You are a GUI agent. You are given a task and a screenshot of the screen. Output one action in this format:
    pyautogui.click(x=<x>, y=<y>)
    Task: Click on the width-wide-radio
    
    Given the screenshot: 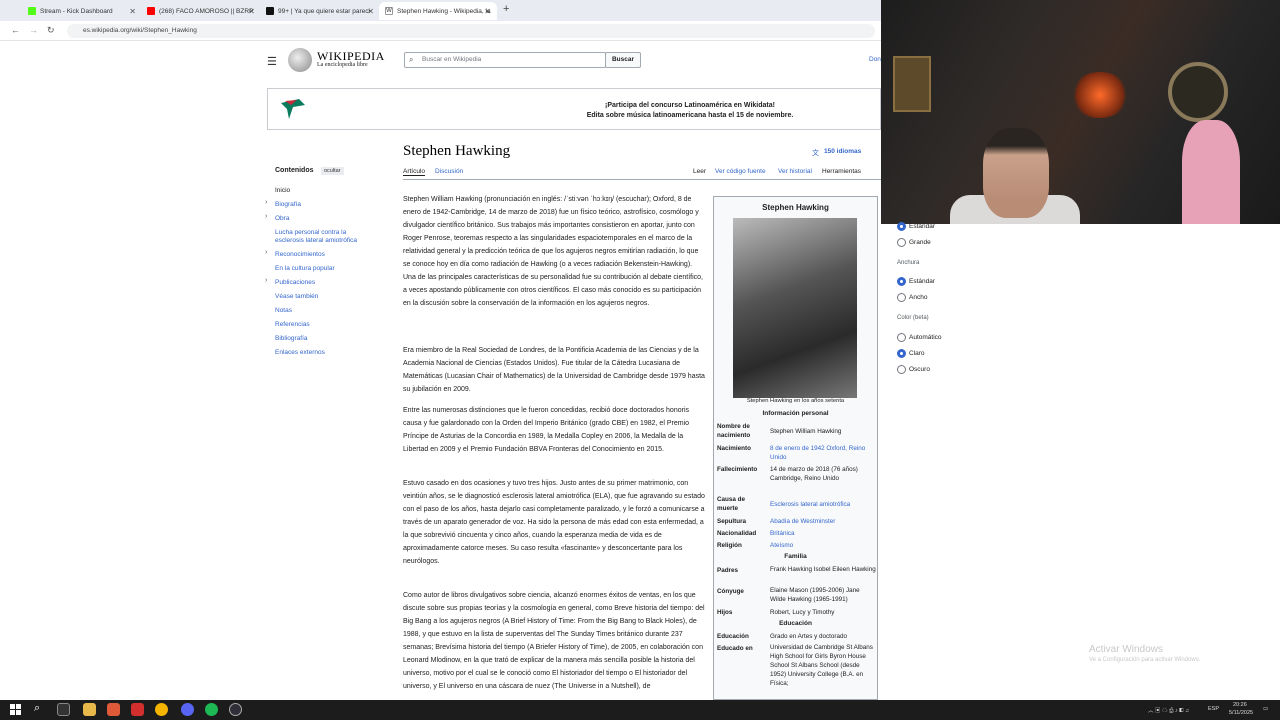 What is the action you would take?
    pyautogui.click(x=901, y=297)
    